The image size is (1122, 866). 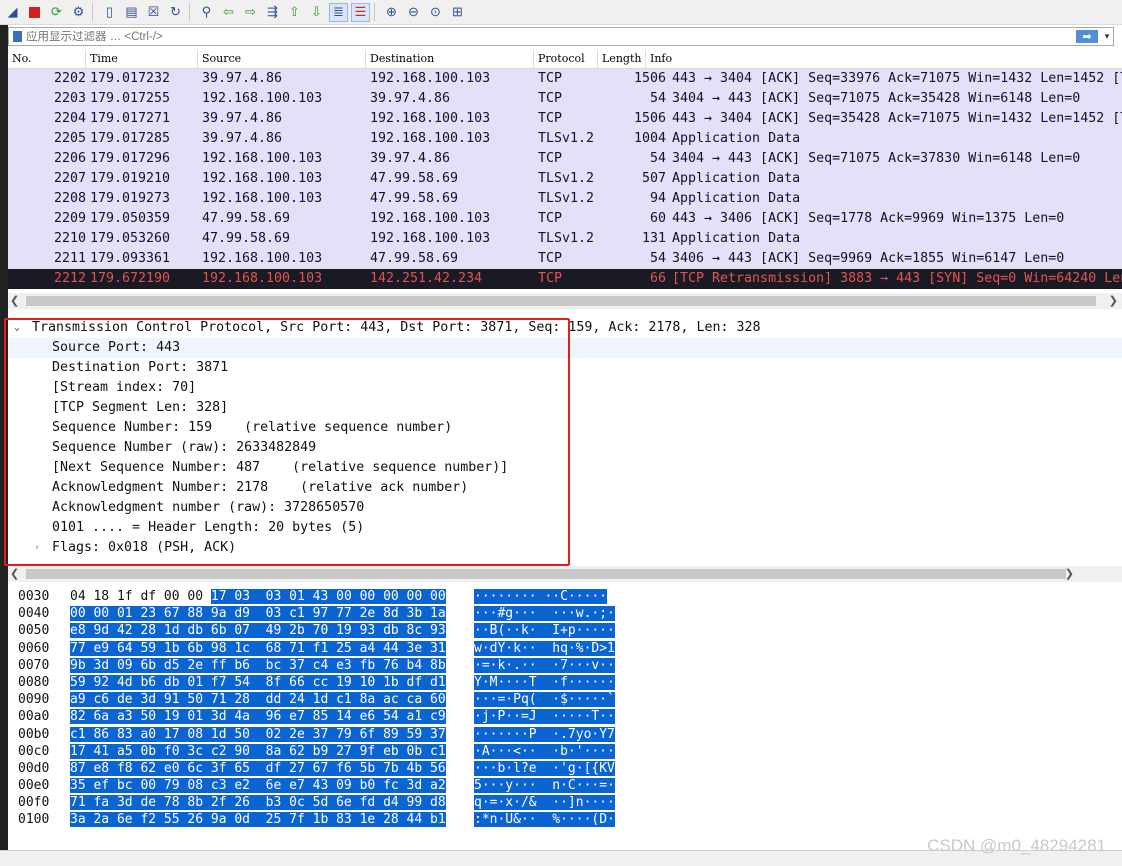 I want to click on toolbar-separator, so click(x=189, y=12).